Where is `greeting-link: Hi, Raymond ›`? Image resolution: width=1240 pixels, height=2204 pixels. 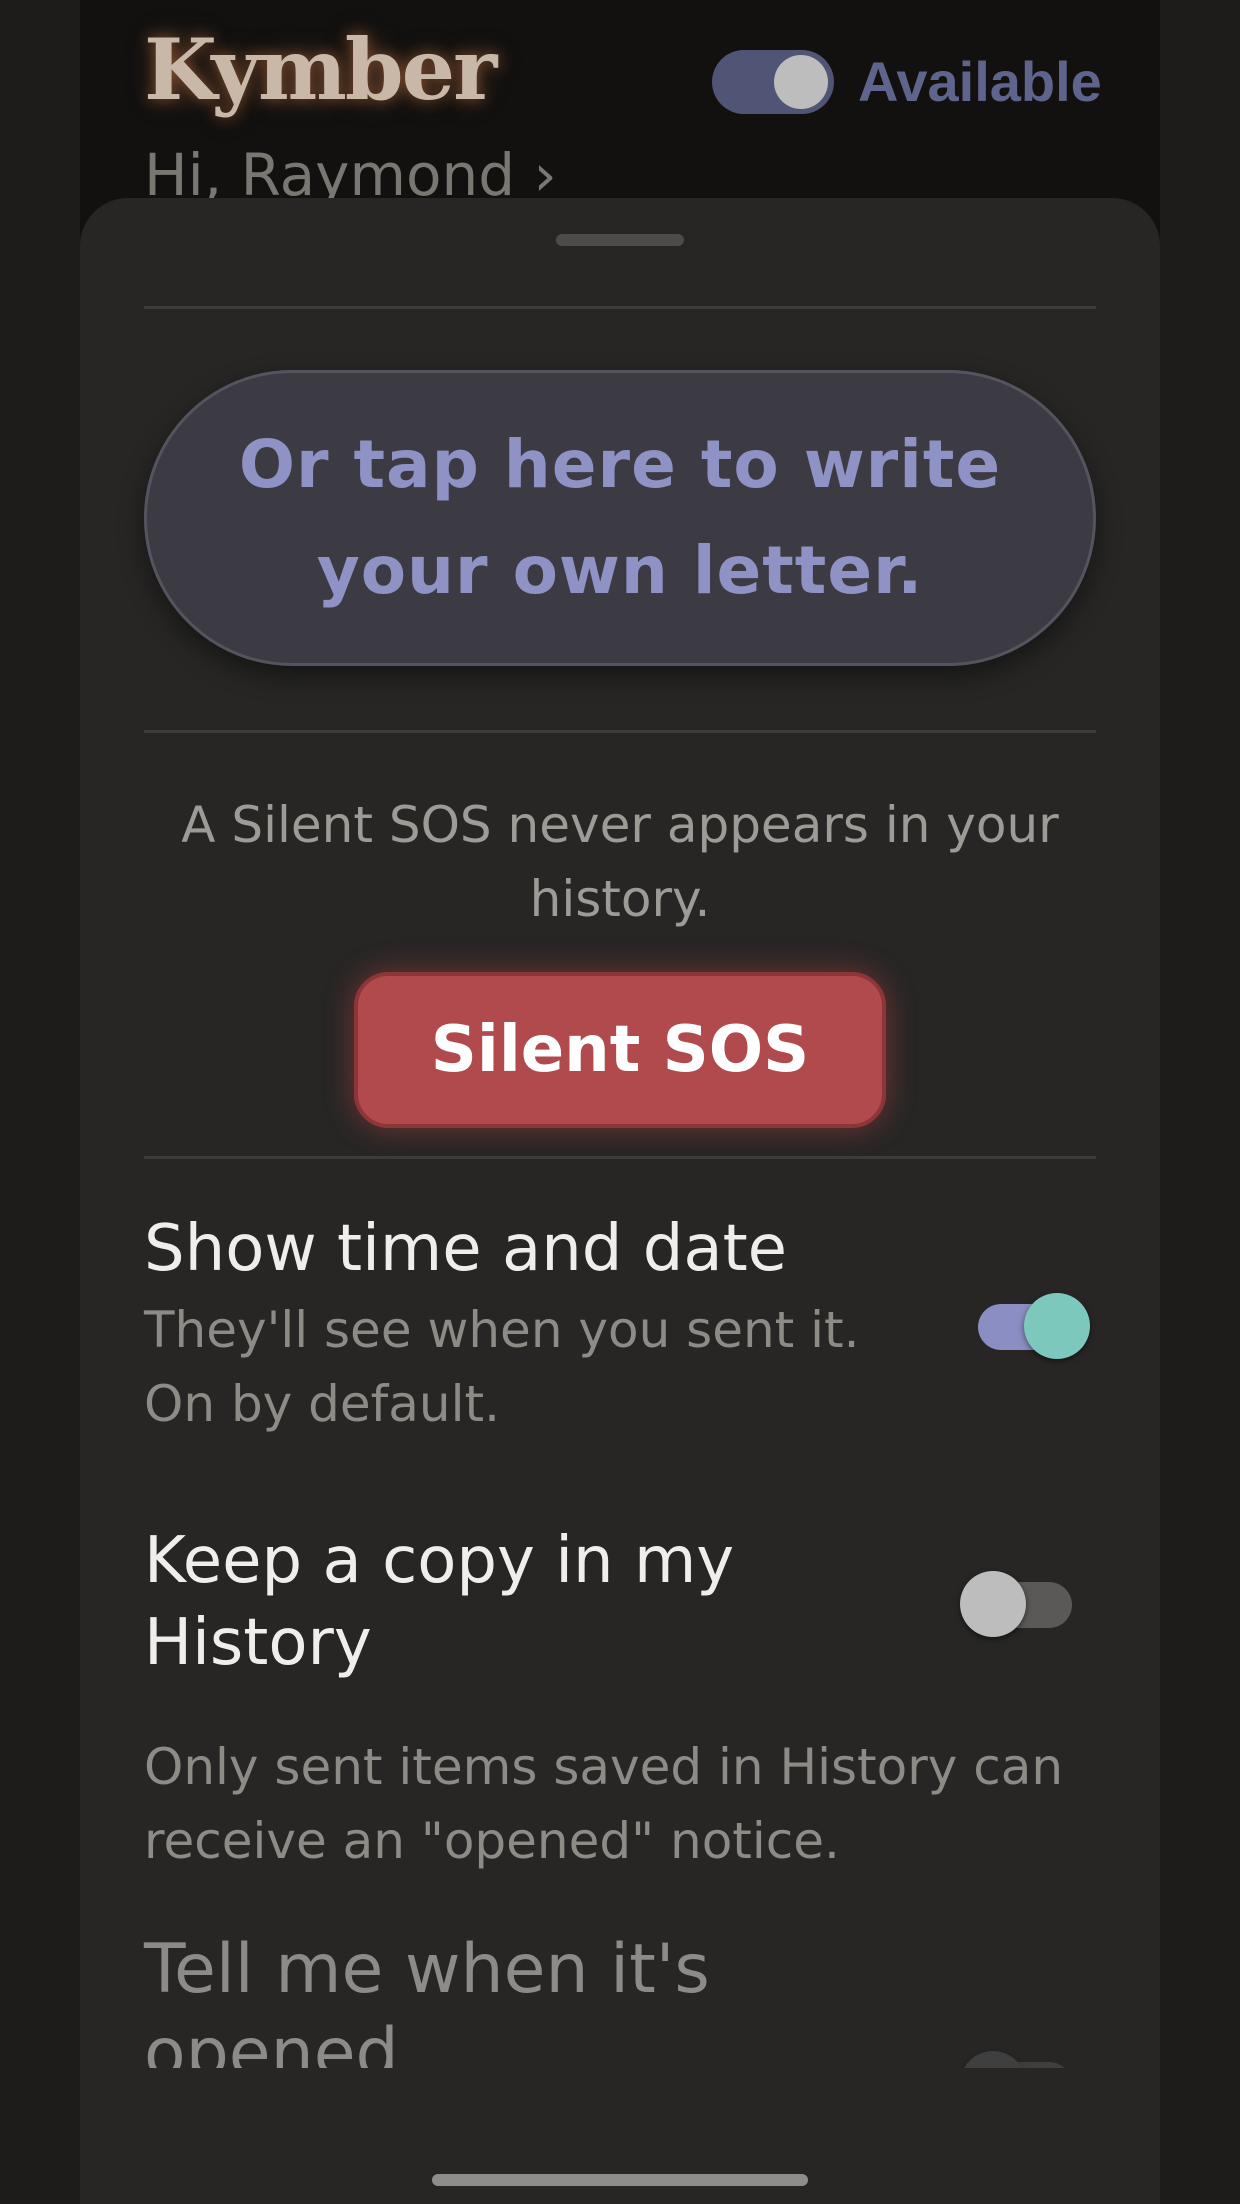
greeting-link: Hi, Raymond › is located at coordinates (350, 175).